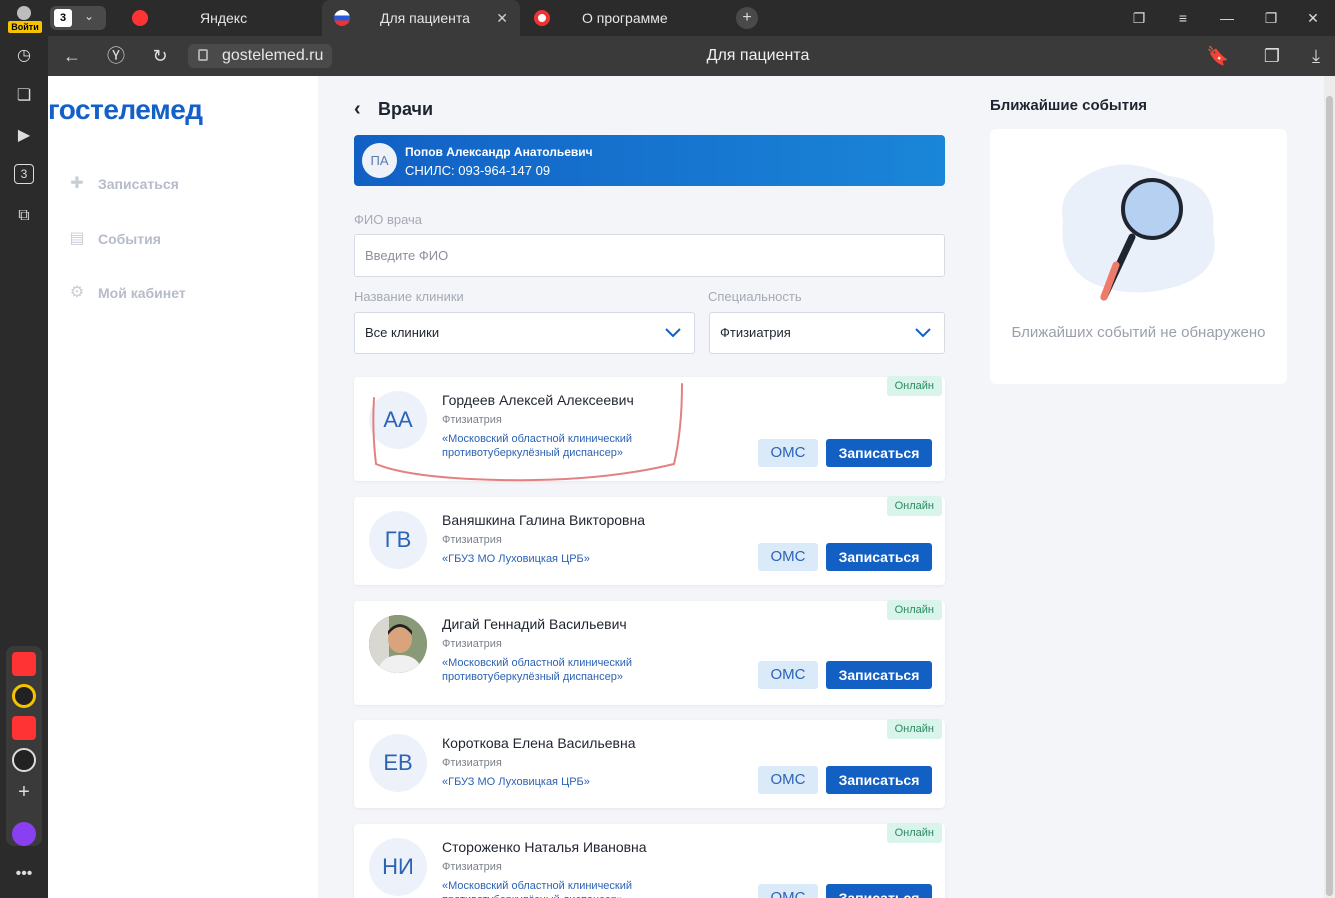  Describe the element at coordinates (1329, 496) in the screenshot. I see `scrollbar-thumb` at that location.